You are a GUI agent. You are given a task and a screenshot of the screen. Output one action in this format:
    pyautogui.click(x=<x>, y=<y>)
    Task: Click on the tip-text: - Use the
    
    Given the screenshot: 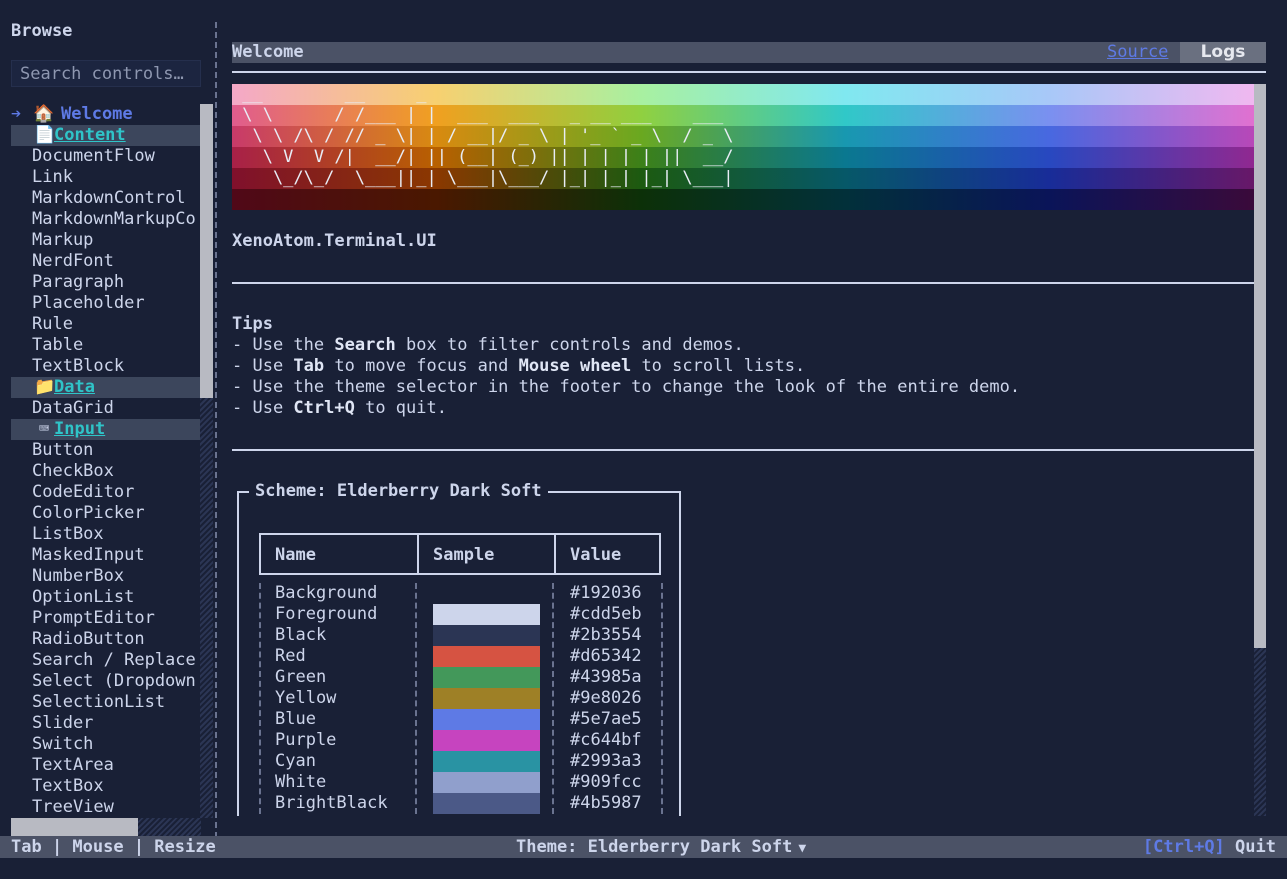 What is the action you would take?
    pyautogui.click(x=283, y=345)
    